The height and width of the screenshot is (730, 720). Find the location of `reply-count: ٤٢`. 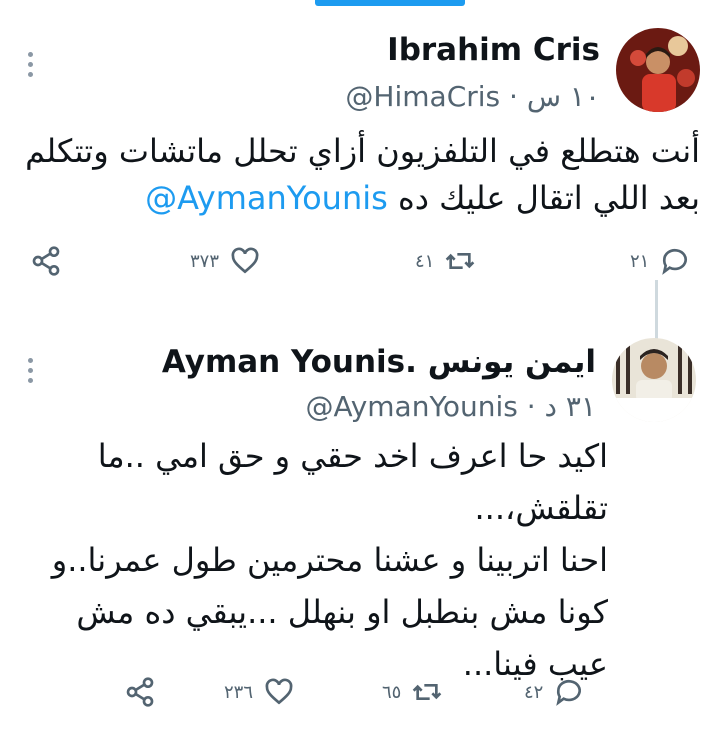

reply-count: ٤٢ is located at coordinates (534, 692).